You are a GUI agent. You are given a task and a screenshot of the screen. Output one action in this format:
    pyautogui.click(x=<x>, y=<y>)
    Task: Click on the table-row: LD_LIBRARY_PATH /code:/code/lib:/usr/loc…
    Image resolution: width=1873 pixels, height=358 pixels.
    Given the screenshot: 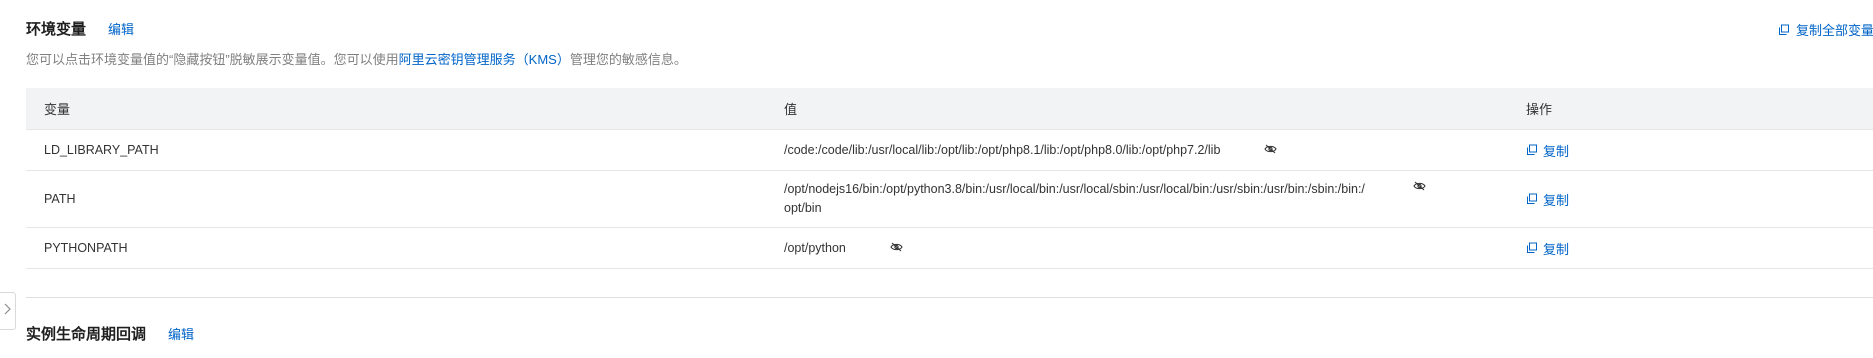 What is the action you would take?
    pyautogui.click(x=949, y=150)
    